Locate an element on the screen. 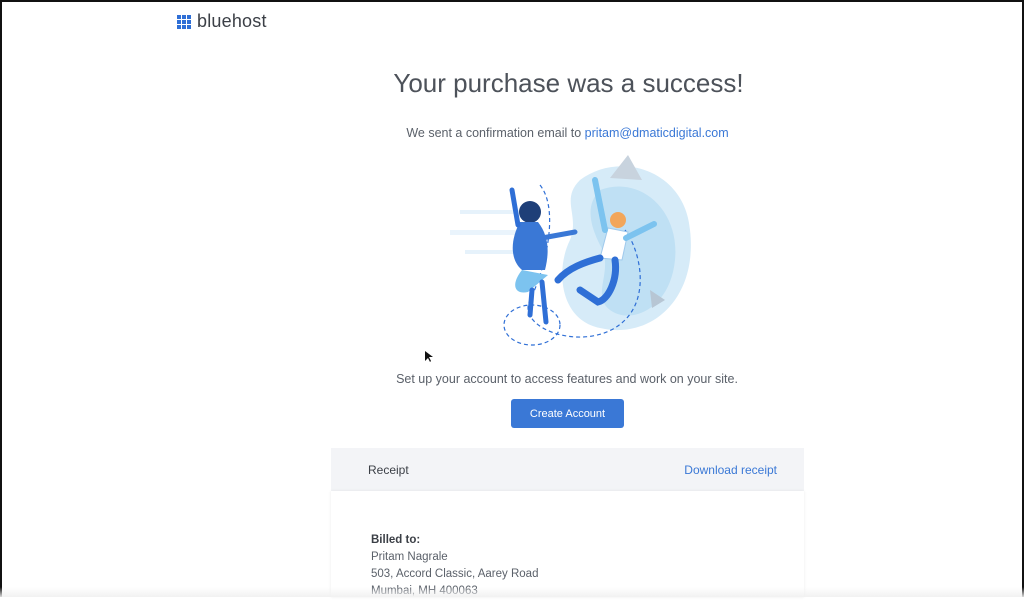 This screenshot has height=600, width=1024. page-title: Your purchase was a success! is located at coordinates (568, 83).